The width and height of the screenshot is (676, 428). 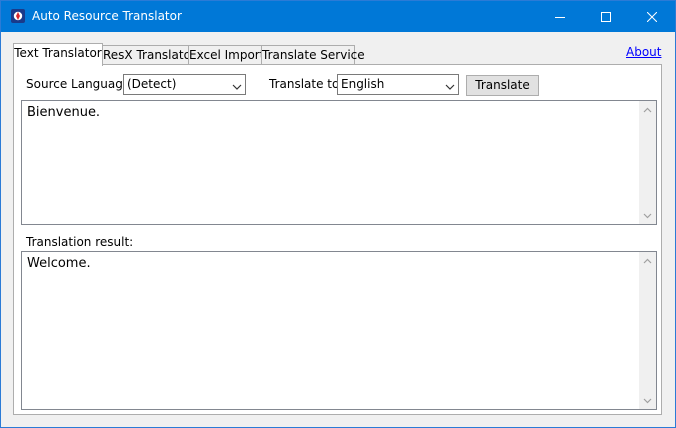 I want to click on tab-translate-service: Translate Service, so click(x=313, y=55).